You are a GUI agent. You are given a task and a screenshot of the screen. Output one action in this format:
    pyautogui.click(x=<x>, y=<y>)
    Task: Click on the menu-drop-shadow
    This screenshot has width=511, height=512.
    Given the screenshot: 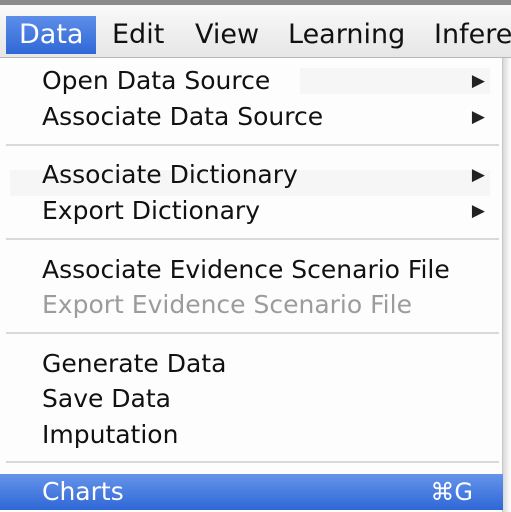 What is the action you would take?
    pyautogui.click(x=507, y=285)
    